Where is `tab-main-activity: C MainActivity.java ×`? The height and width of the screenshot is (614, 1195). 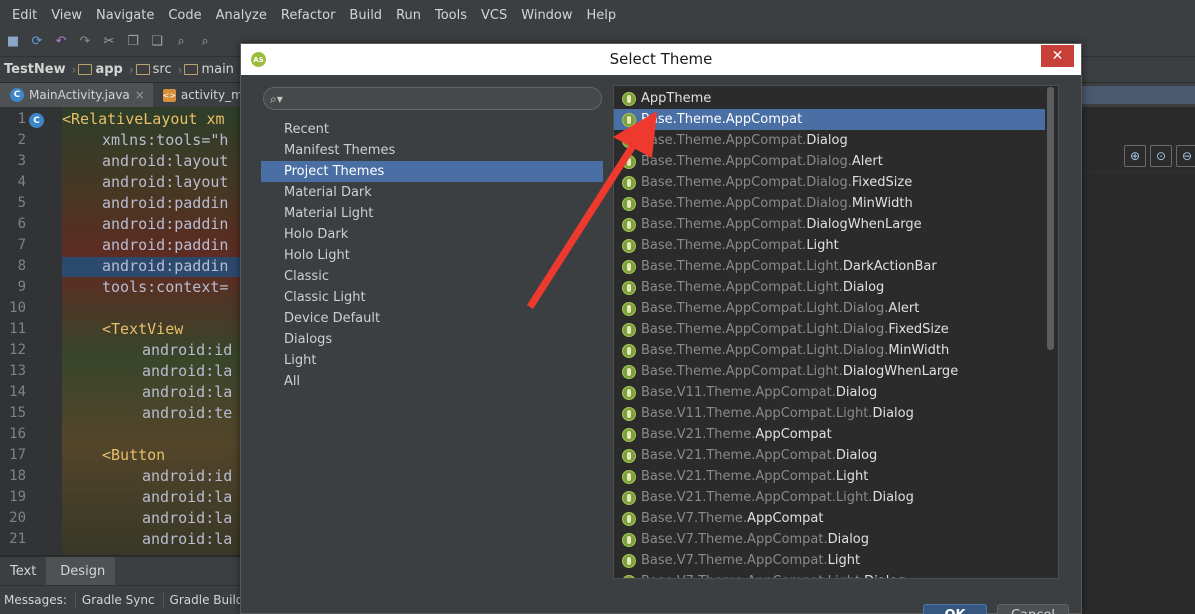
tab-main-activity: C MainActivity.java × is located at coordinates (76, 95).